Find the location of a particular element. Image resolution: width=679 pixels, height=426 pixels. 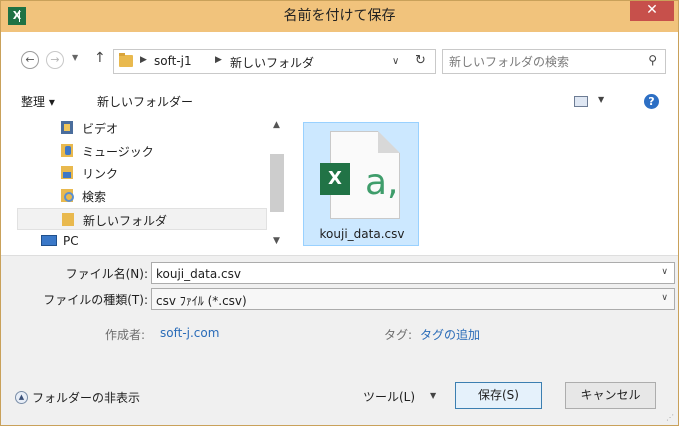

nav-scrollbar-thumb is located at coordinates (277, 183).